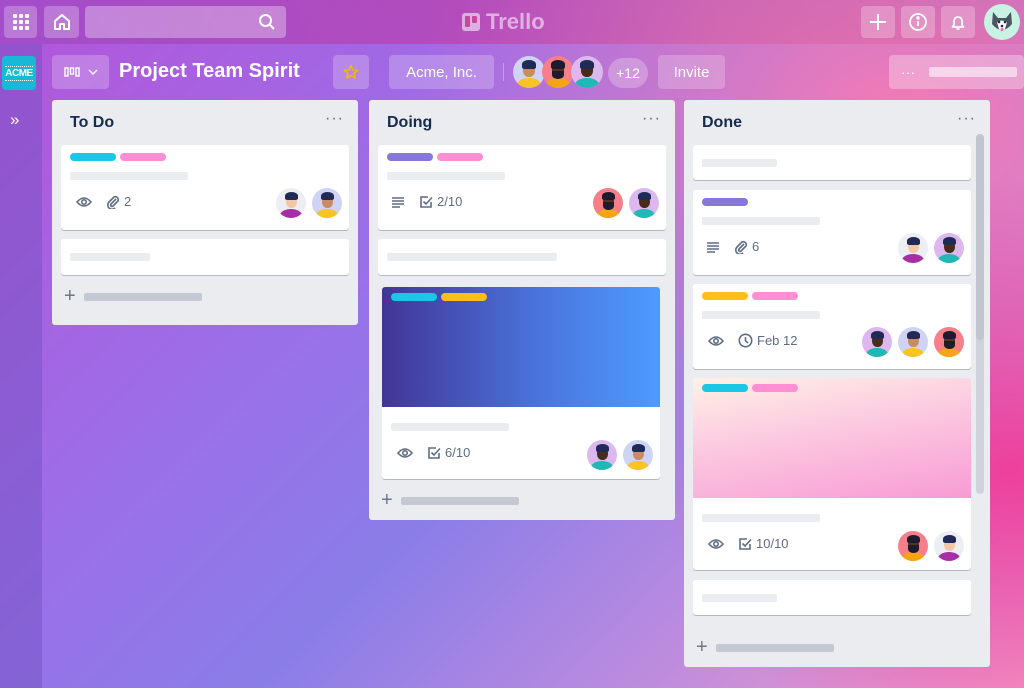 The image size is (1024, 688). I want to click on badge-text: 2, so click(128, 201).